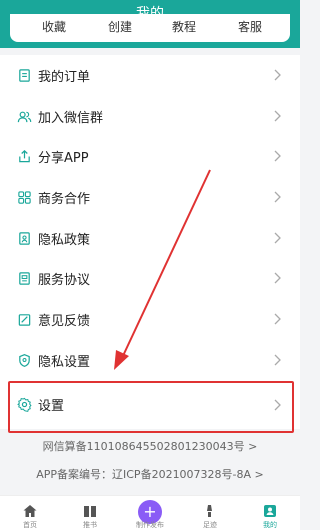 Image resolution: width=320 pixels, height=530 pixels. Describe the element at coordinates (24, 360) in the screenshot. I see `shield-icon` at that location.